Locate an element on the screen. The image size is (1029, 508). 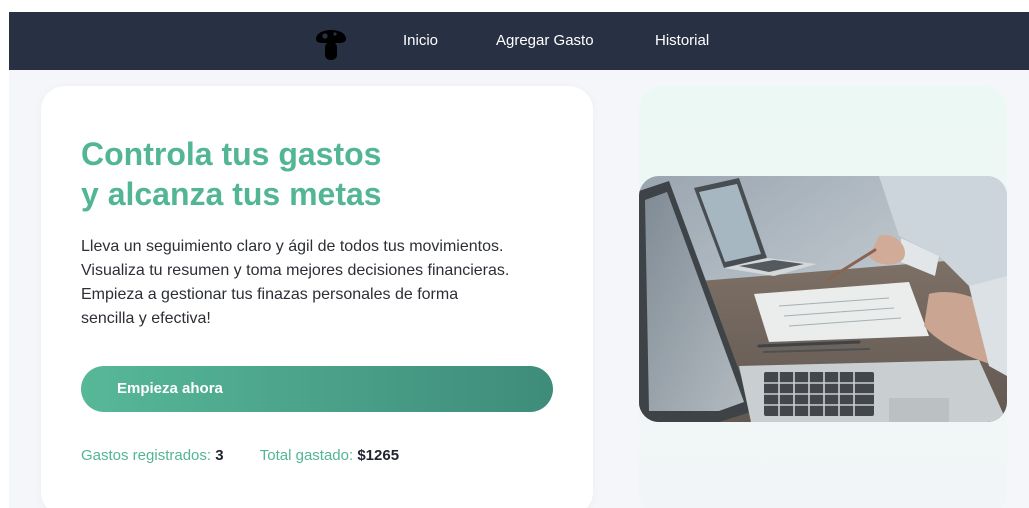
hero-title-line-2: y alcanza tus metas is located at coordinates (231, 194).